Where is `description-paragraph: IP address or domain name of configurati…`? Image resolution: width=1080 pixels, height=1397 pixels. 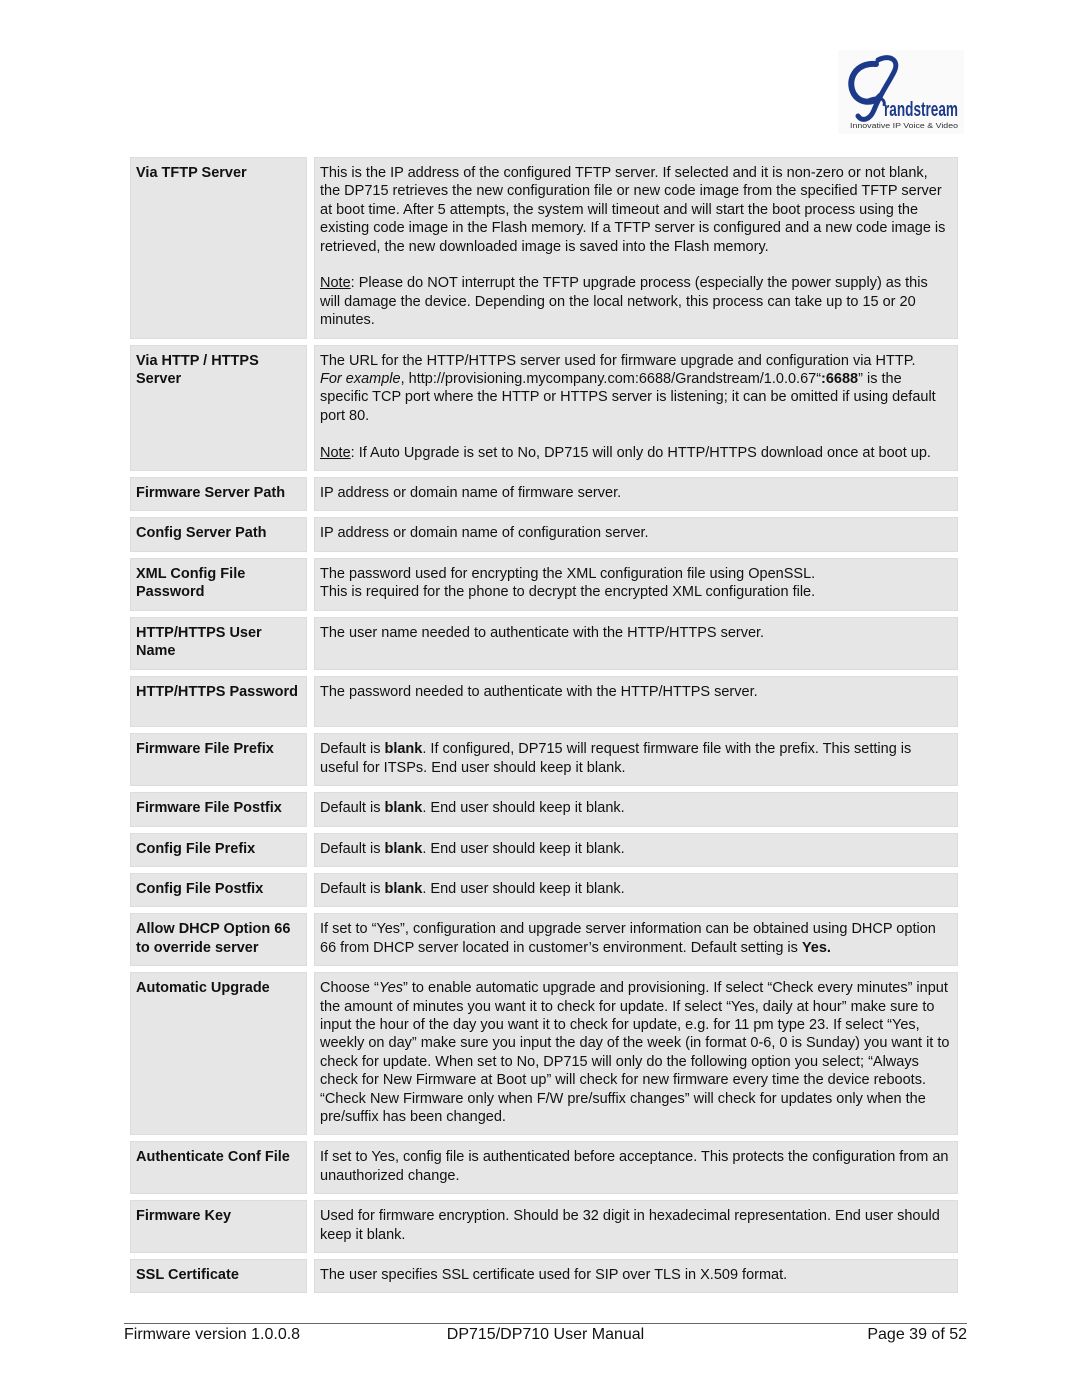
description-paragraph: IP address or domain name of configurati… is located at coordinates (635, 533).